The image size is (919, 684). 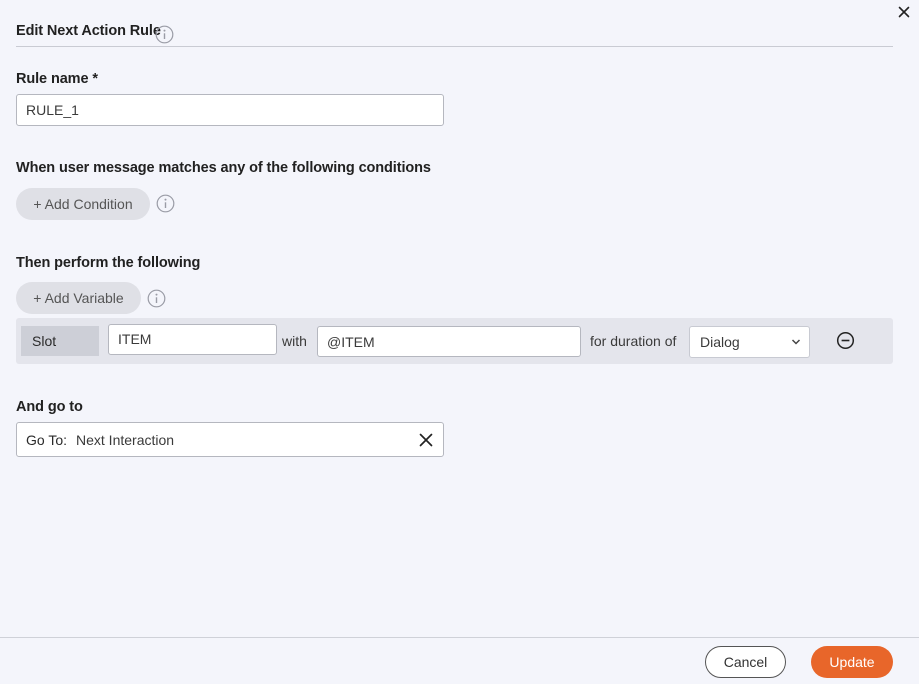 What do you see at coordinates (125, 439) in the screenshot?
I see `goto-value: Next Interaction` at bounding box center [125, 439].